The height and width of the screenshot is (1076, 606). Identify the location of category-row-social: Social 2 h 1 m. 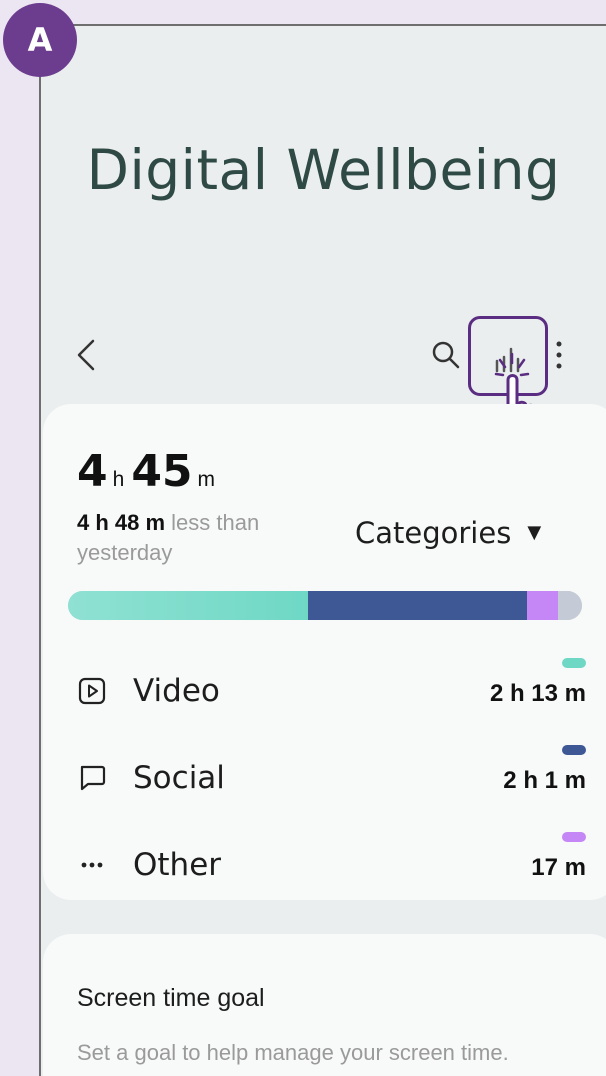
(331, 774).